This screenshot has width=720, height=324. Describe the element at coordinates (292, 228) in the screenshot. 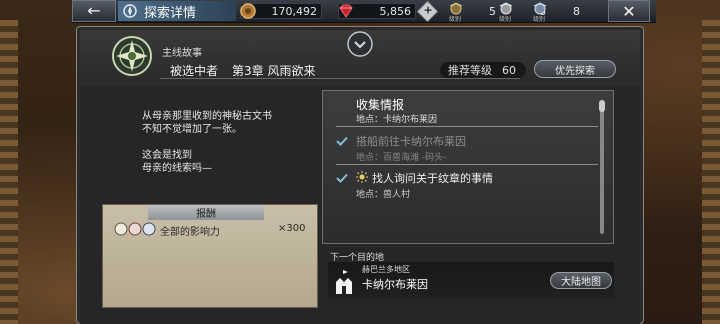

I see `reward-quantity: ×300` at that location.